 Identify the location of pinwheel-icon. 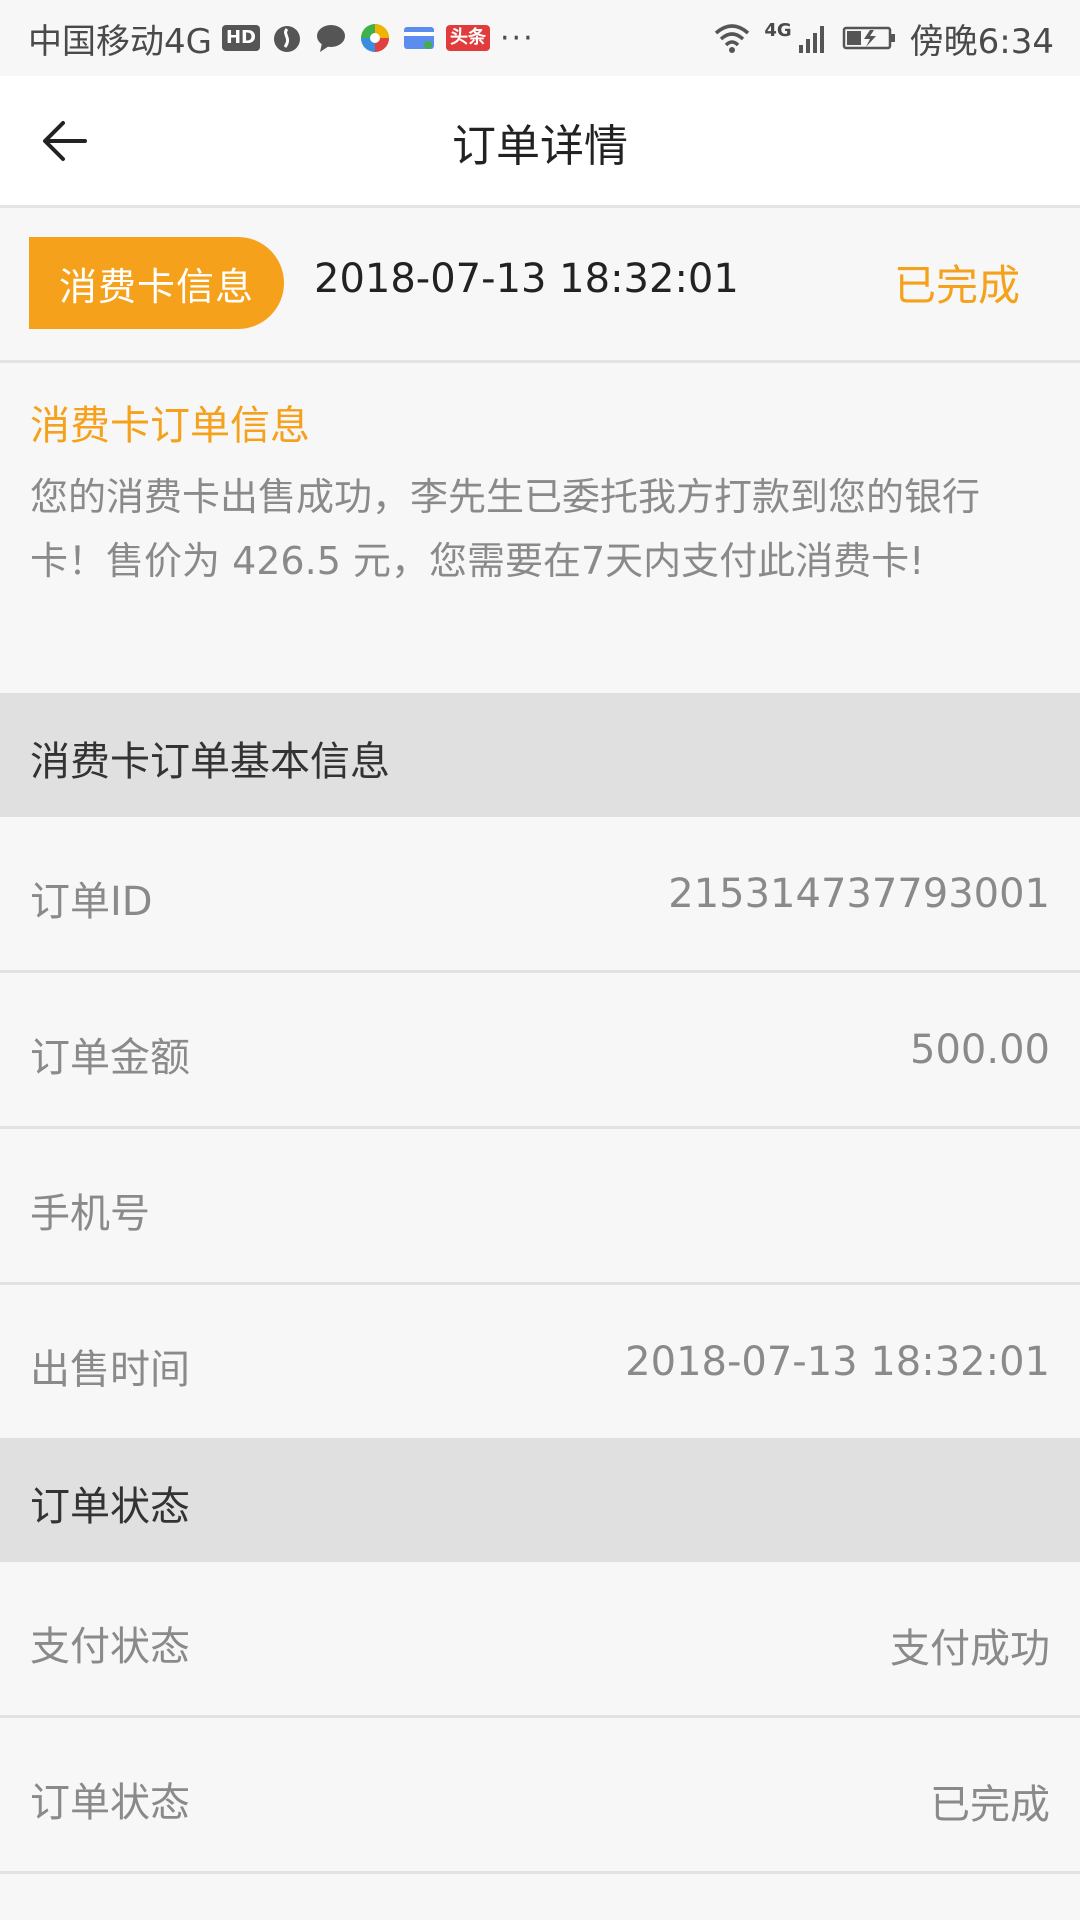
(375, 38).